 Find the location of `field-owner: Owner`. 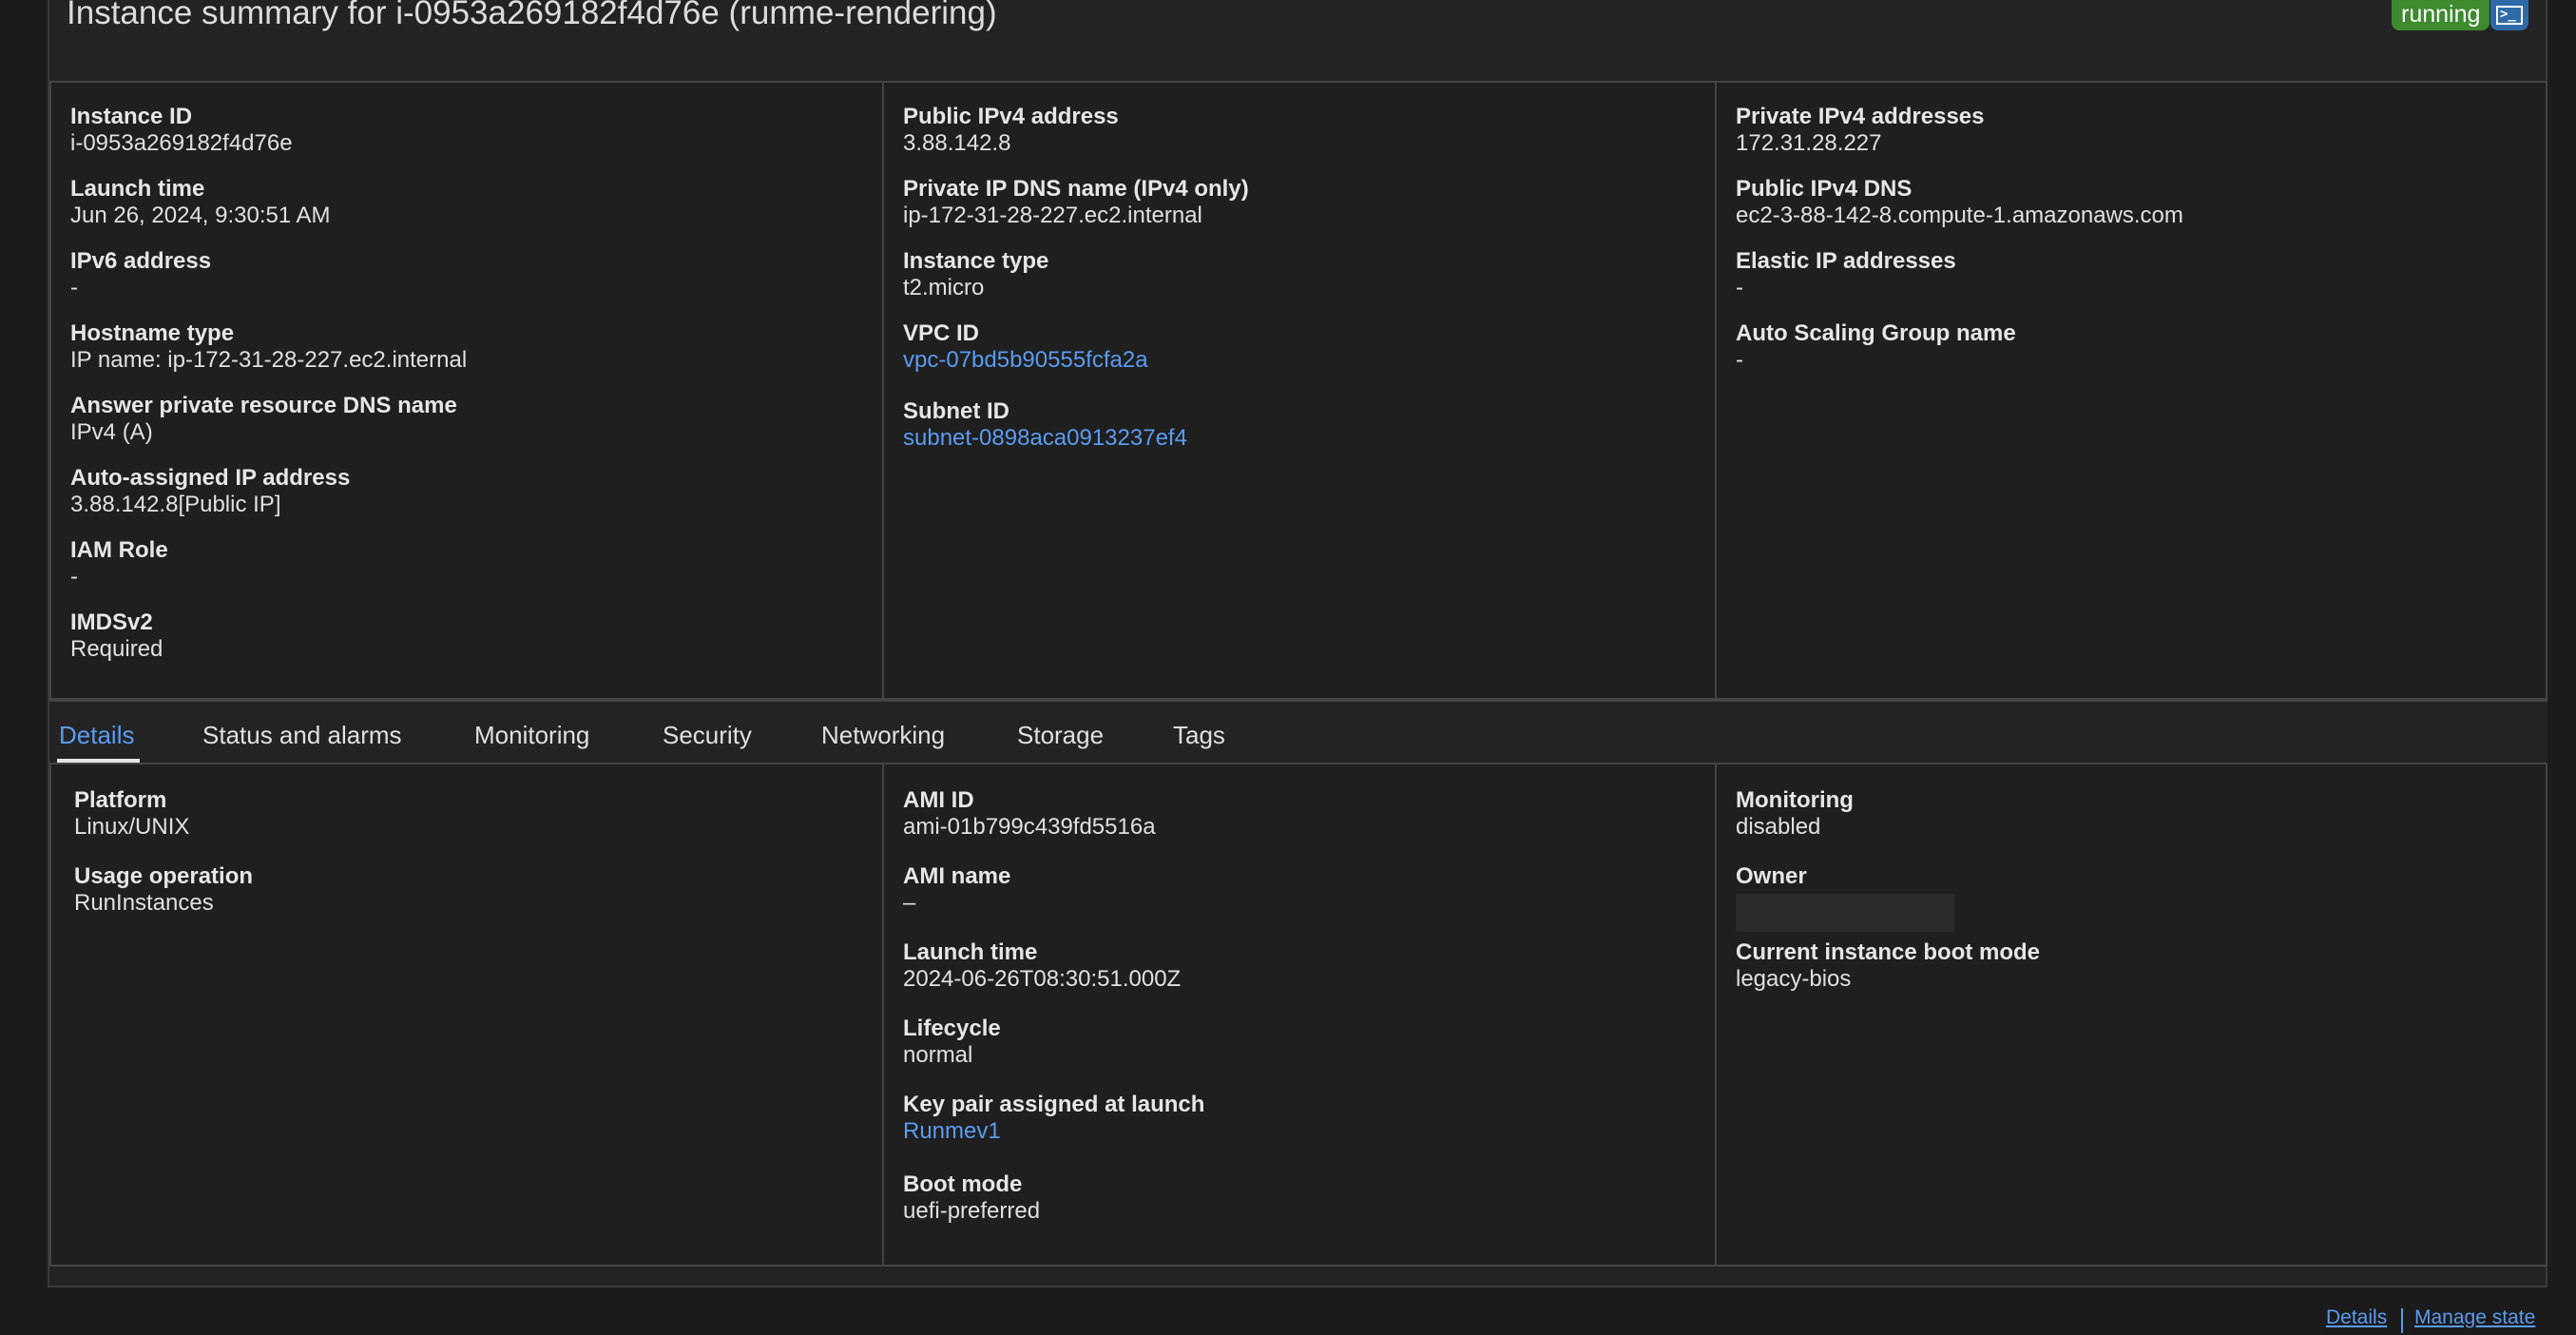

field-owner: Owner is located at coordinates (2141, 901).